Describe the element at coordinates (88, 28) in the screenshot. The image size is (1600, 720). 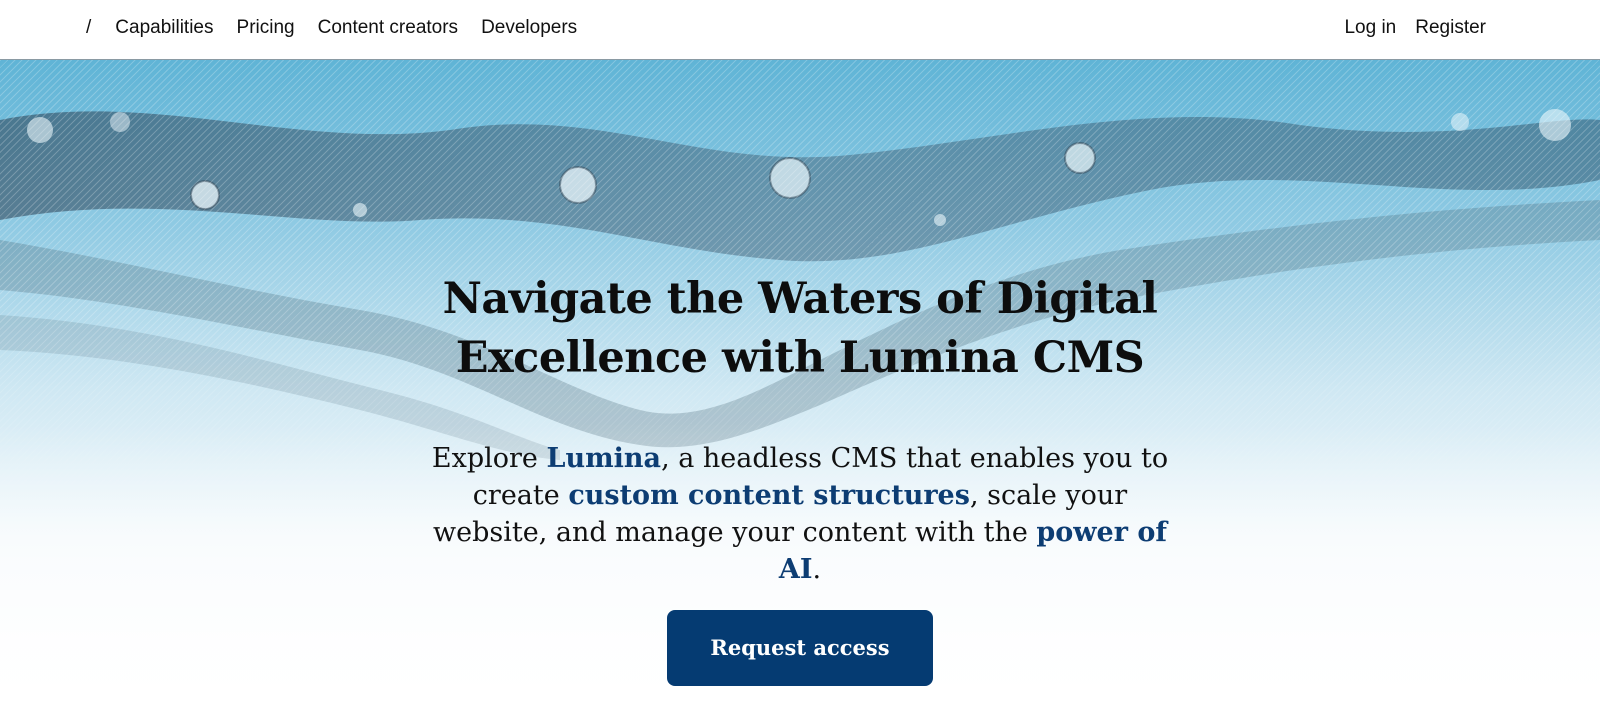
I see `home-link: /` at that location.